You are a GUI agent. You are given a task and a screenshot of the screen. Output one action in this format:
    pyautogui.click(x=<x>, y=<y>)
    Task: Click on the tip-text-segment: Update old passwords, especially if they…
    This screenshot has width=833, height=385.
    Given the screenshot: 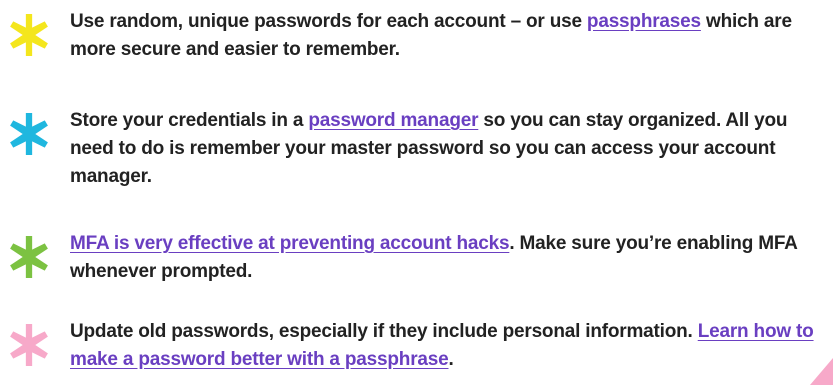 What is the action you would take?
    pyautogui.click(x=384, y=331)
    